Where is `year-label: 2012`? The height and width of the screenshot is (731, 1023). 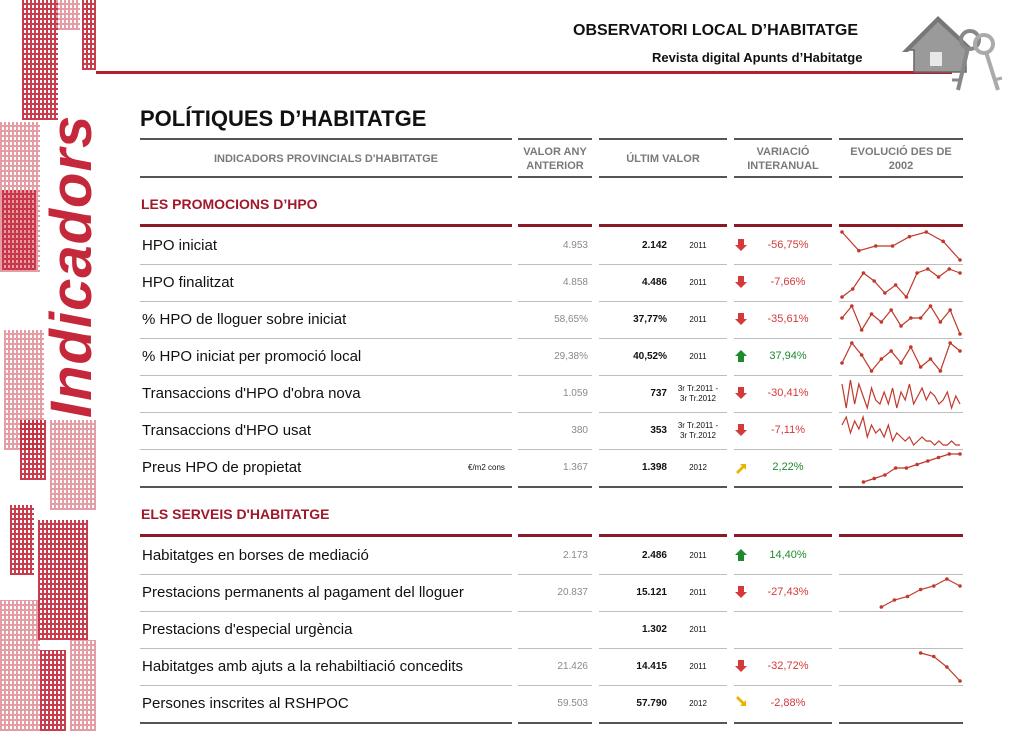 year-label: 2012 is located at coordinates (698, 467).